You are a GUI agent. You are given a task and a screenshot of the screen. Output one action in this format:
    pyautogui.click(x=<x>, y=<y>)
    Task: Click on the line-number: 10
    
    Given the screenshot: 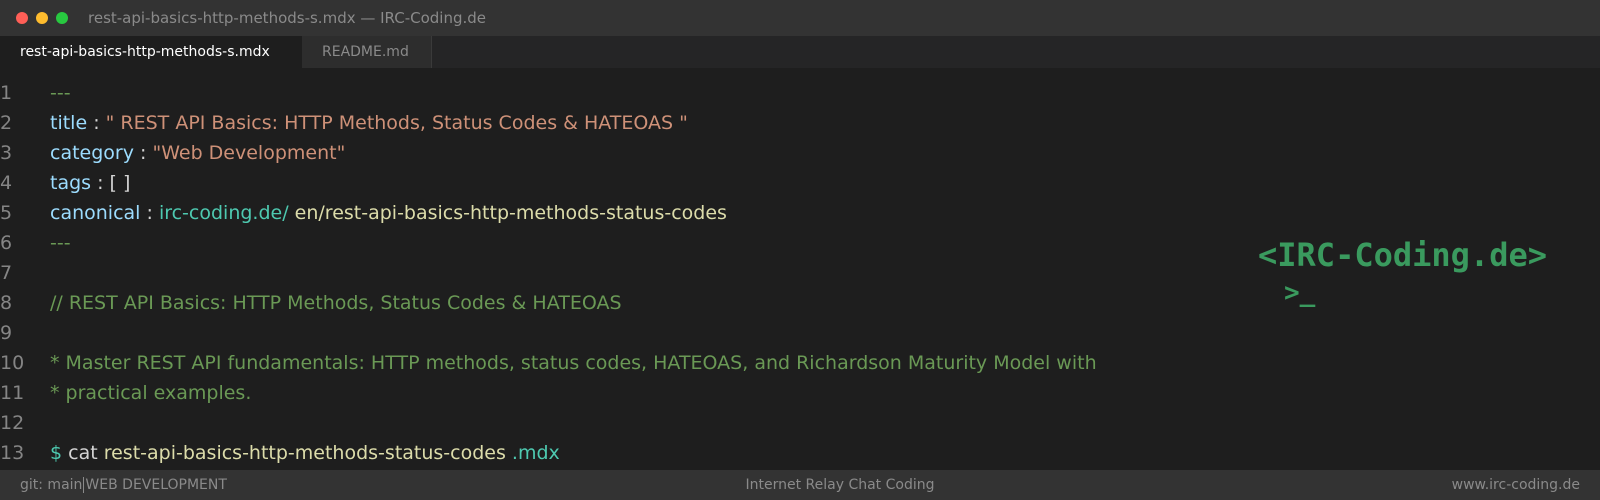 What is the action you would take?
    pyautogui.click(x=12, y=363)
    